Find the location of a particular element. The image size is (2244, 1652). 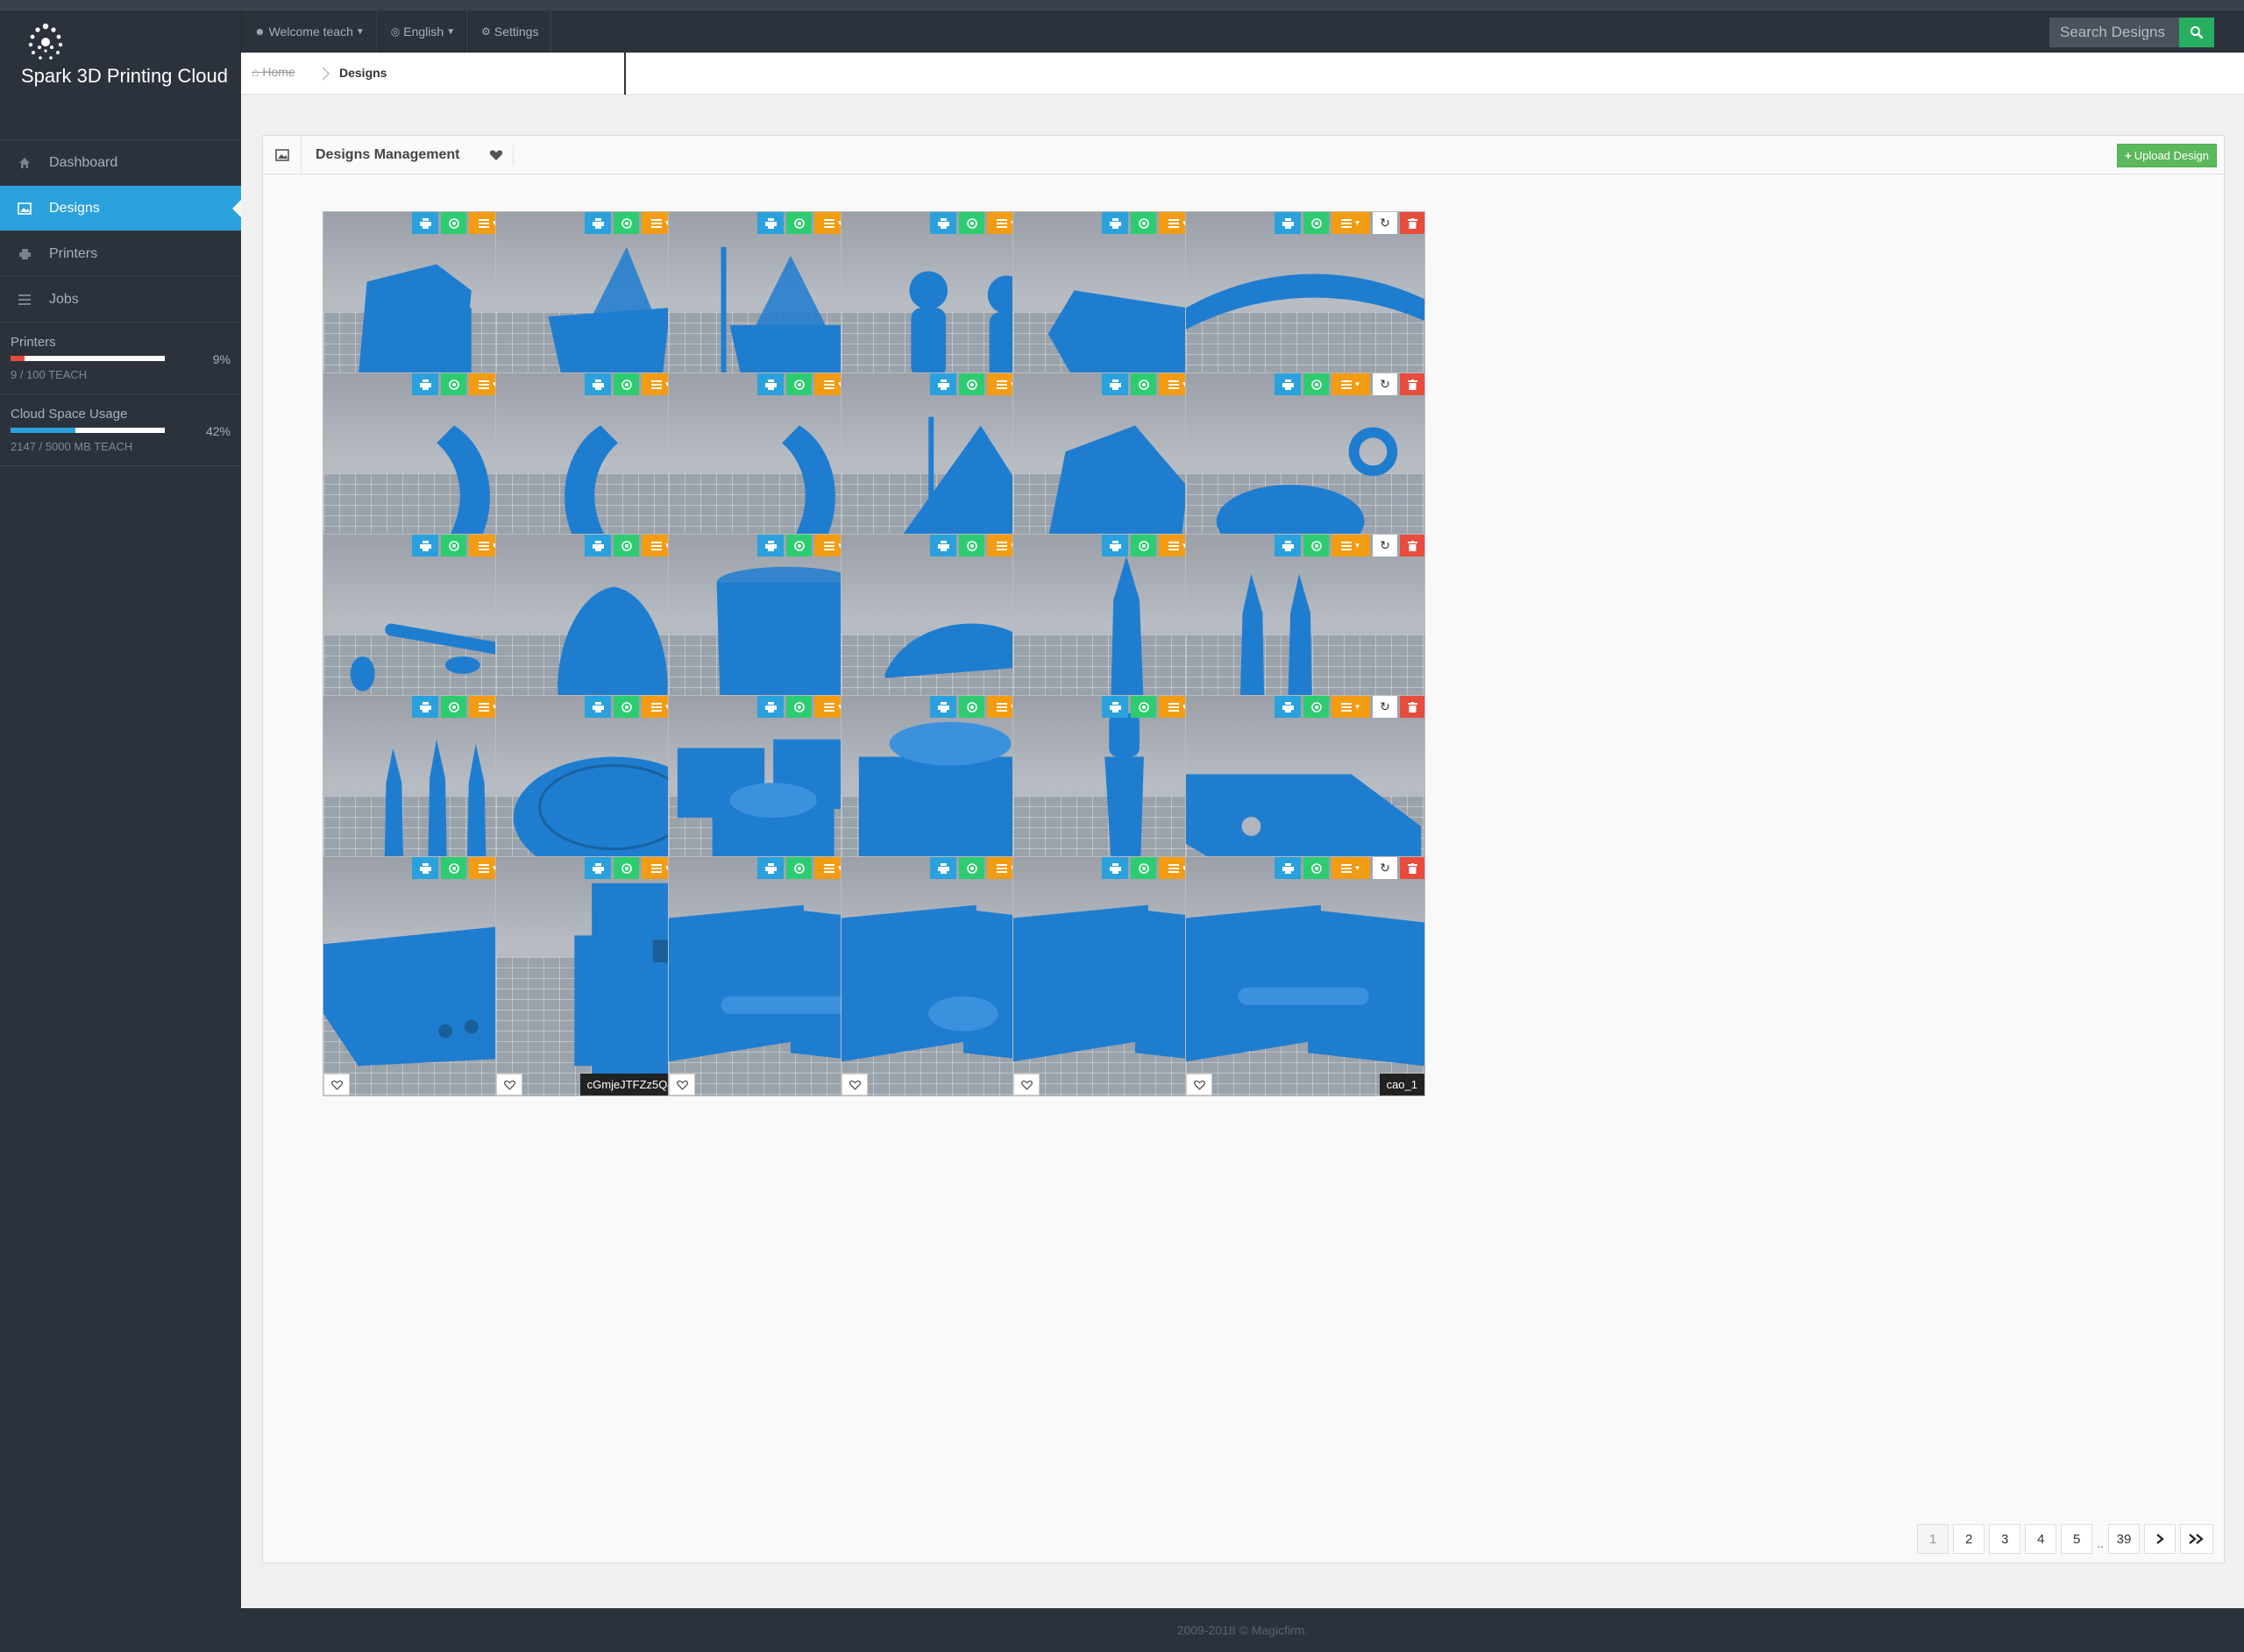

search-button is located at coordinates (2196, 32).